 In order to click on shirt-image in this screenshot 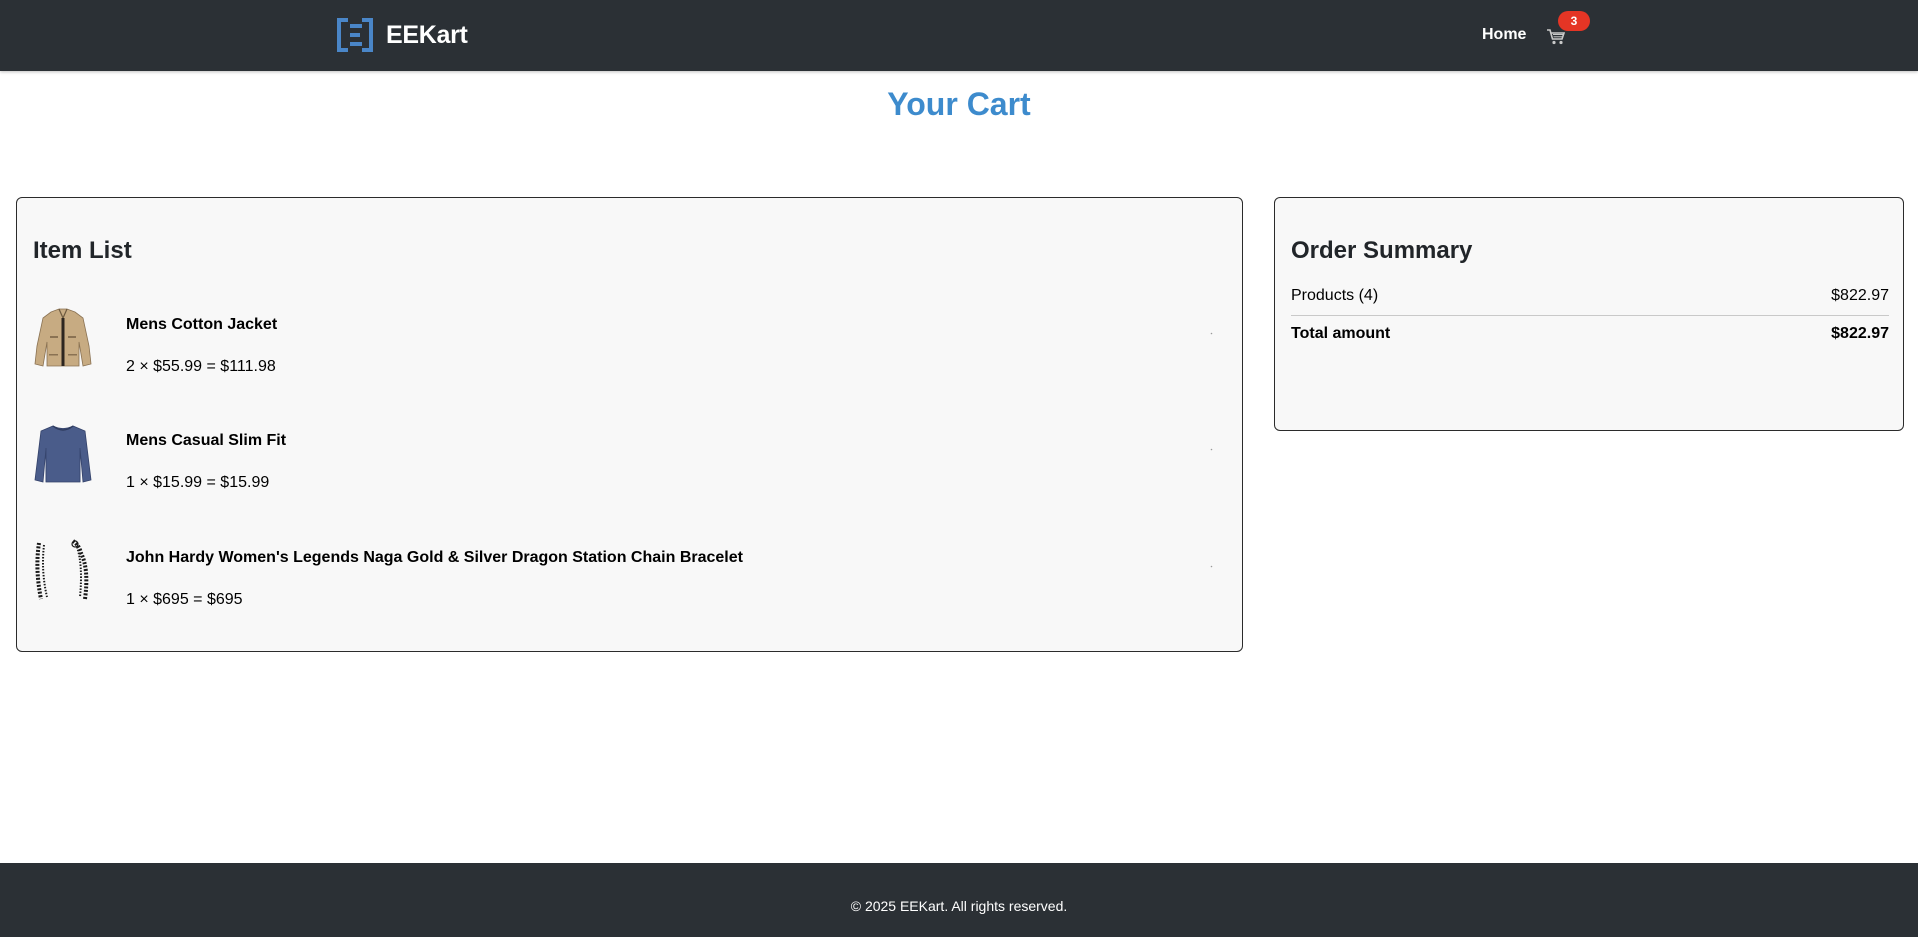, I will do `click(63, 454)`.